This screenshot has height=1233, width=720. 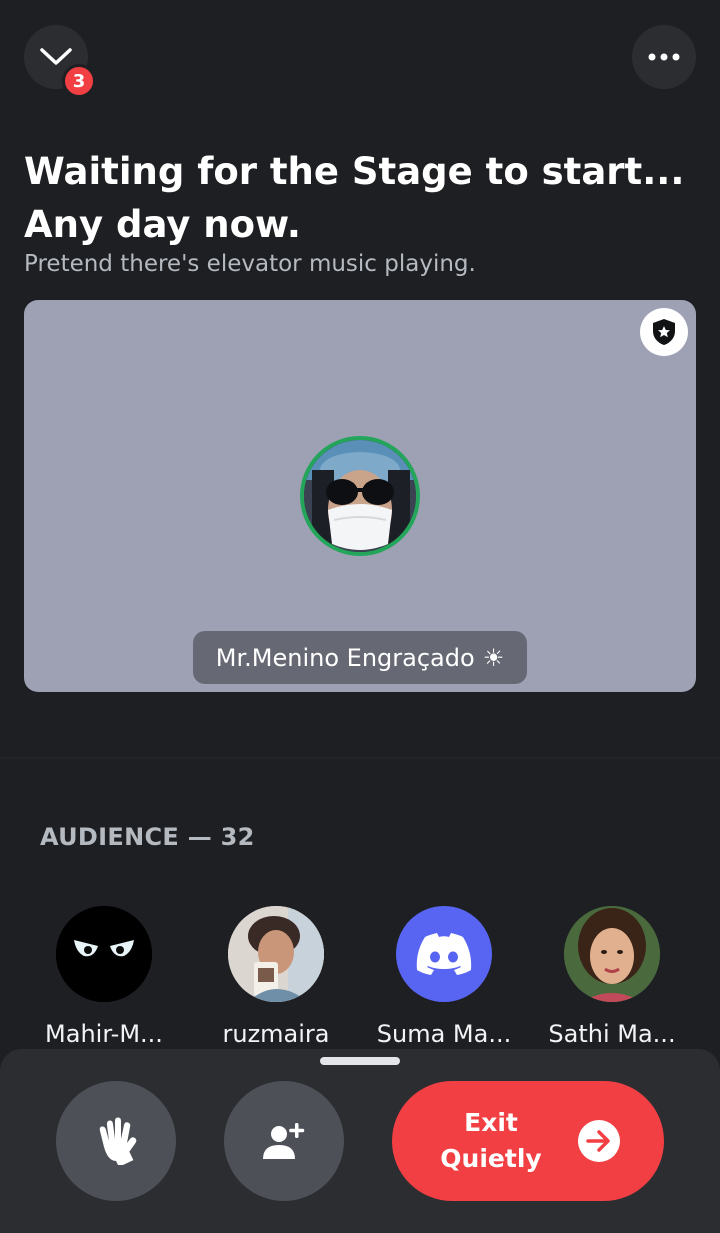 I want to click on notification-badge: 3, so click(x=79, y=81).